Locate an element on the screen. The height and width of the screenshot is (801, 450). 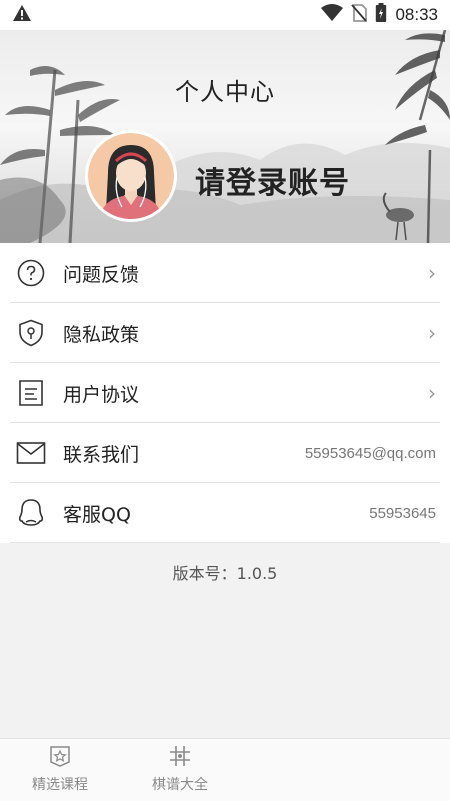
chess-grid-icon is located at coordinates (180, 758).